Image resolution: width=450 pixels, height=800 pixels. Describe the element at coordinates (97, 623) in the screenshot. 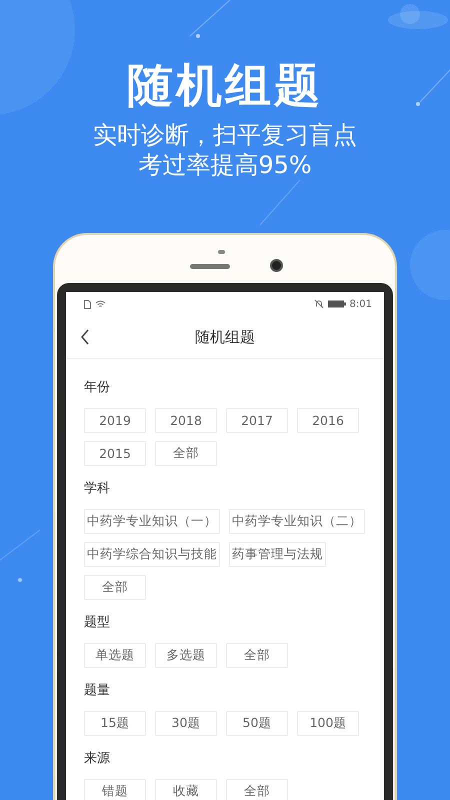

I see `section-label: 题型` at that location.